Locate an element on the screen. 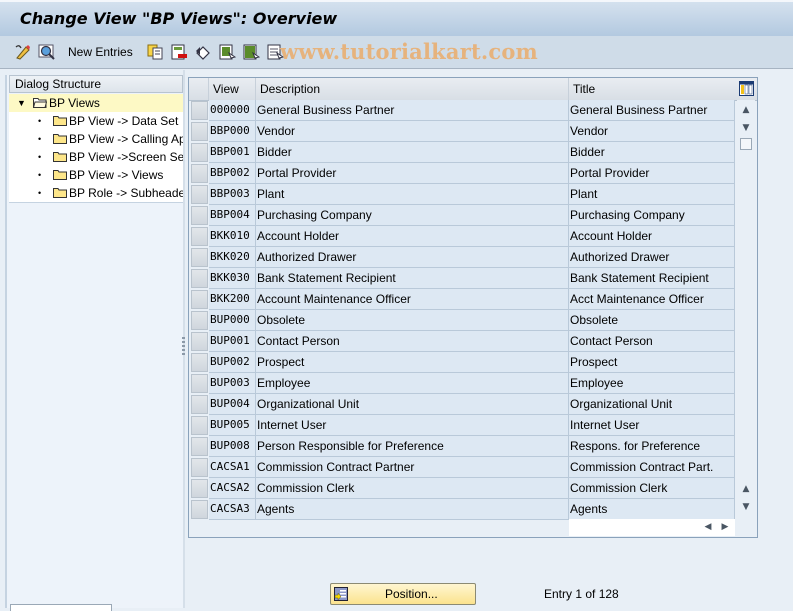 The width and height of the screenshot is (793, 611). tree-node-bp-views: ▼ BP Views is located at coordinates (97, 103).